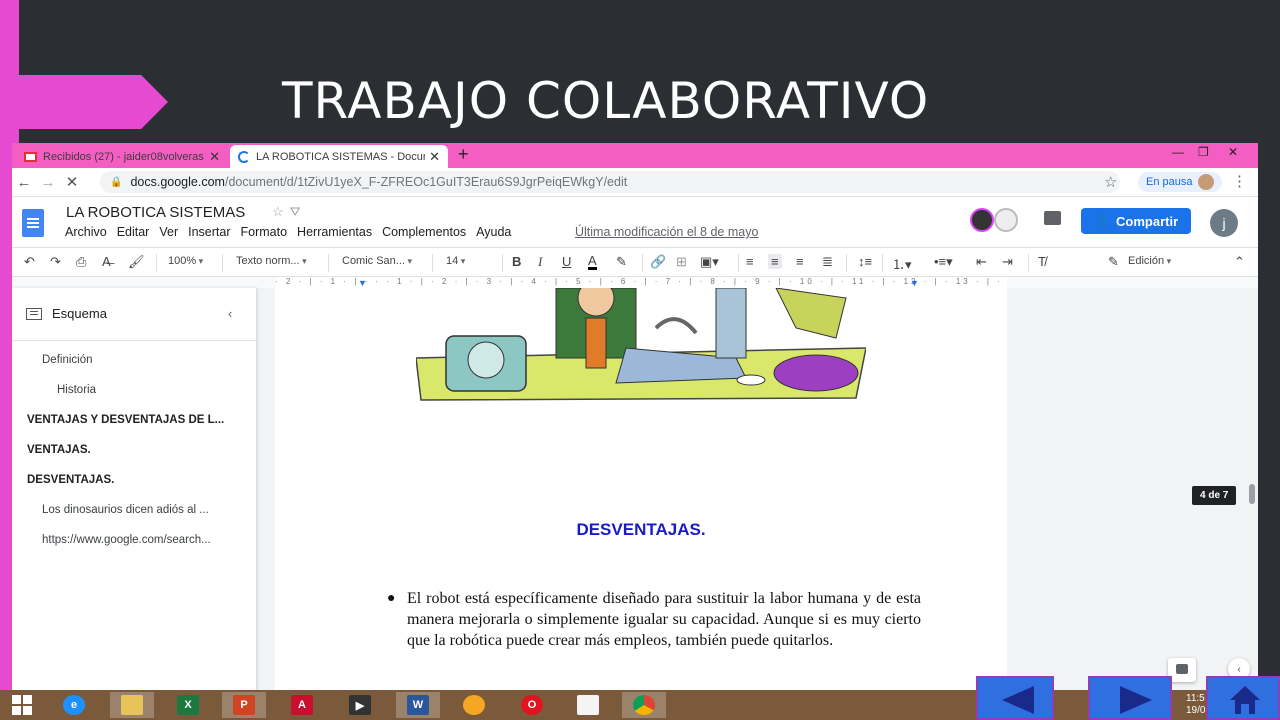 Image resolution: width=1280 pixels, height=720 pixels. I want to click on internet-explorer-icon: e, so click(74, 705).